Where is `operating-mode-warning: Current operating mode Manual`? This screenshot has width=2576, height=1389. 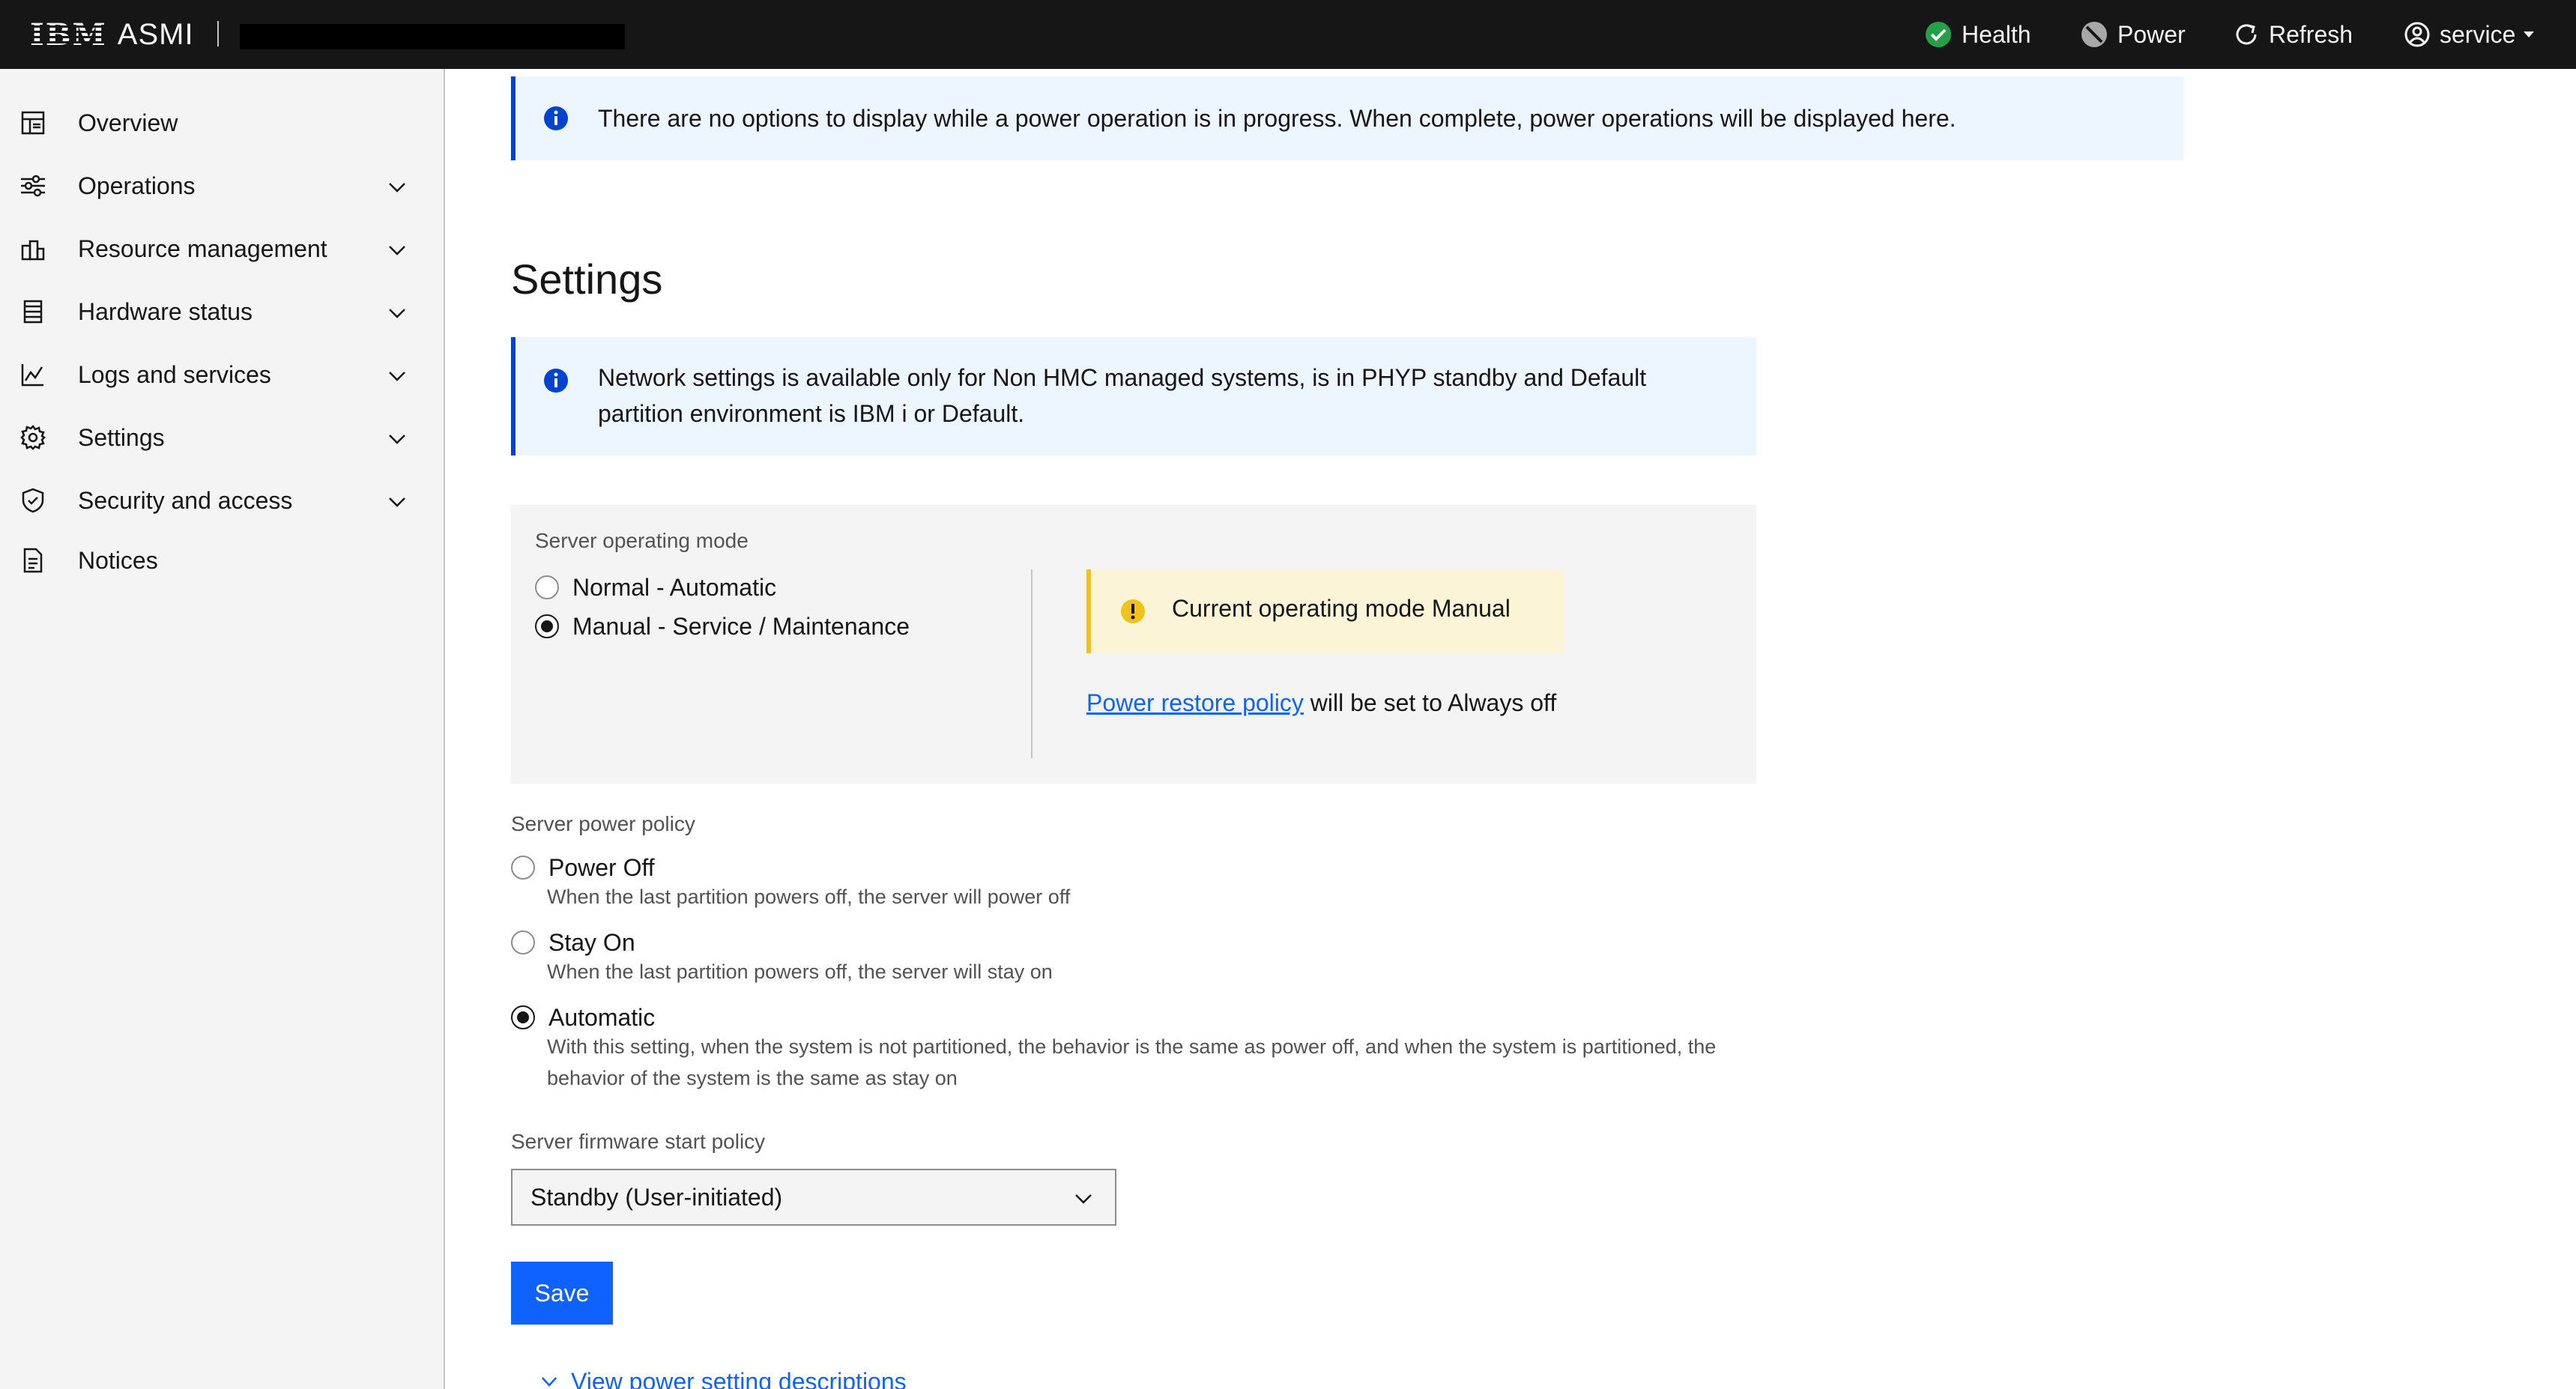 operating-mode-warning: Current operating mode Manual is located at coordinates (1325, 611).